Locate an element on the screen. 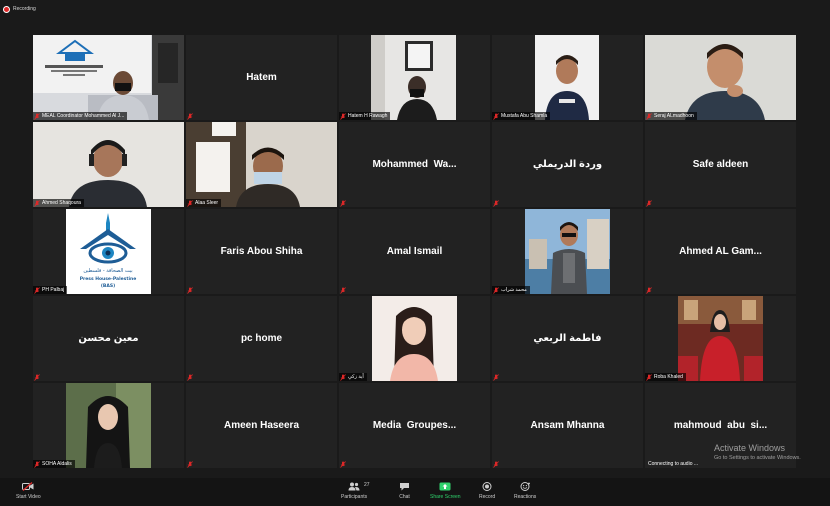 The image size is (830, 506). participant-display-name: Ansam Mhanna is located at coordinates (567, 425).